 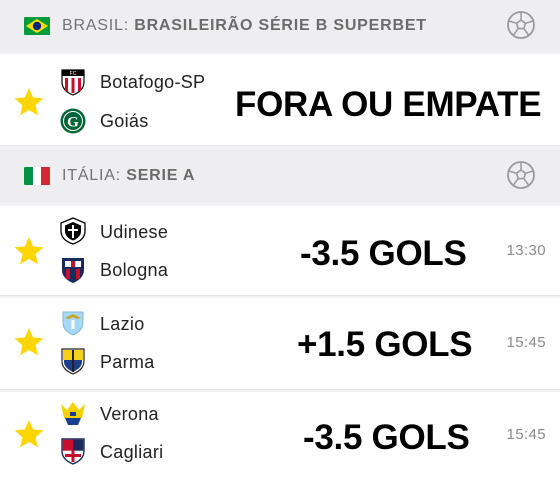 I want to click on betting-tip: FORA OU EMPATE, so click(x=388, y=104).